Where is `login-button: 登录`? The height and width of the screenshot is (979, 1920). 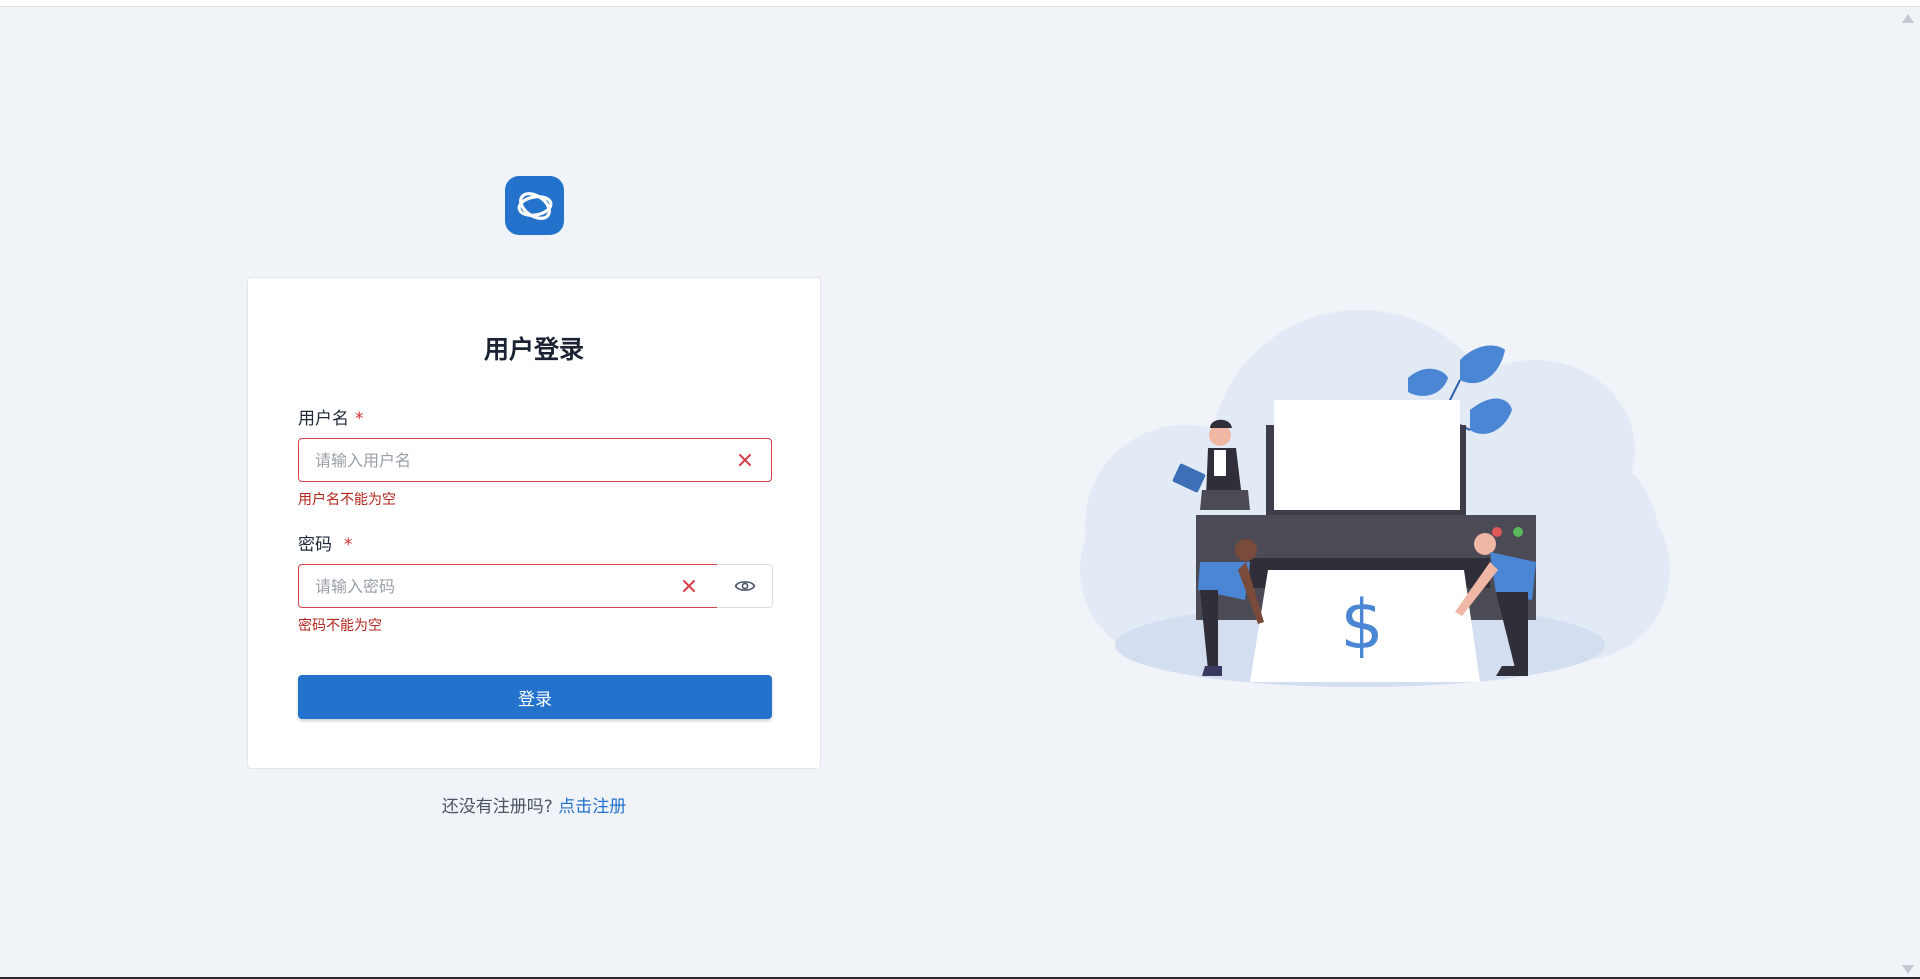 login-button: 登录 is located at coordinates (535, 697).